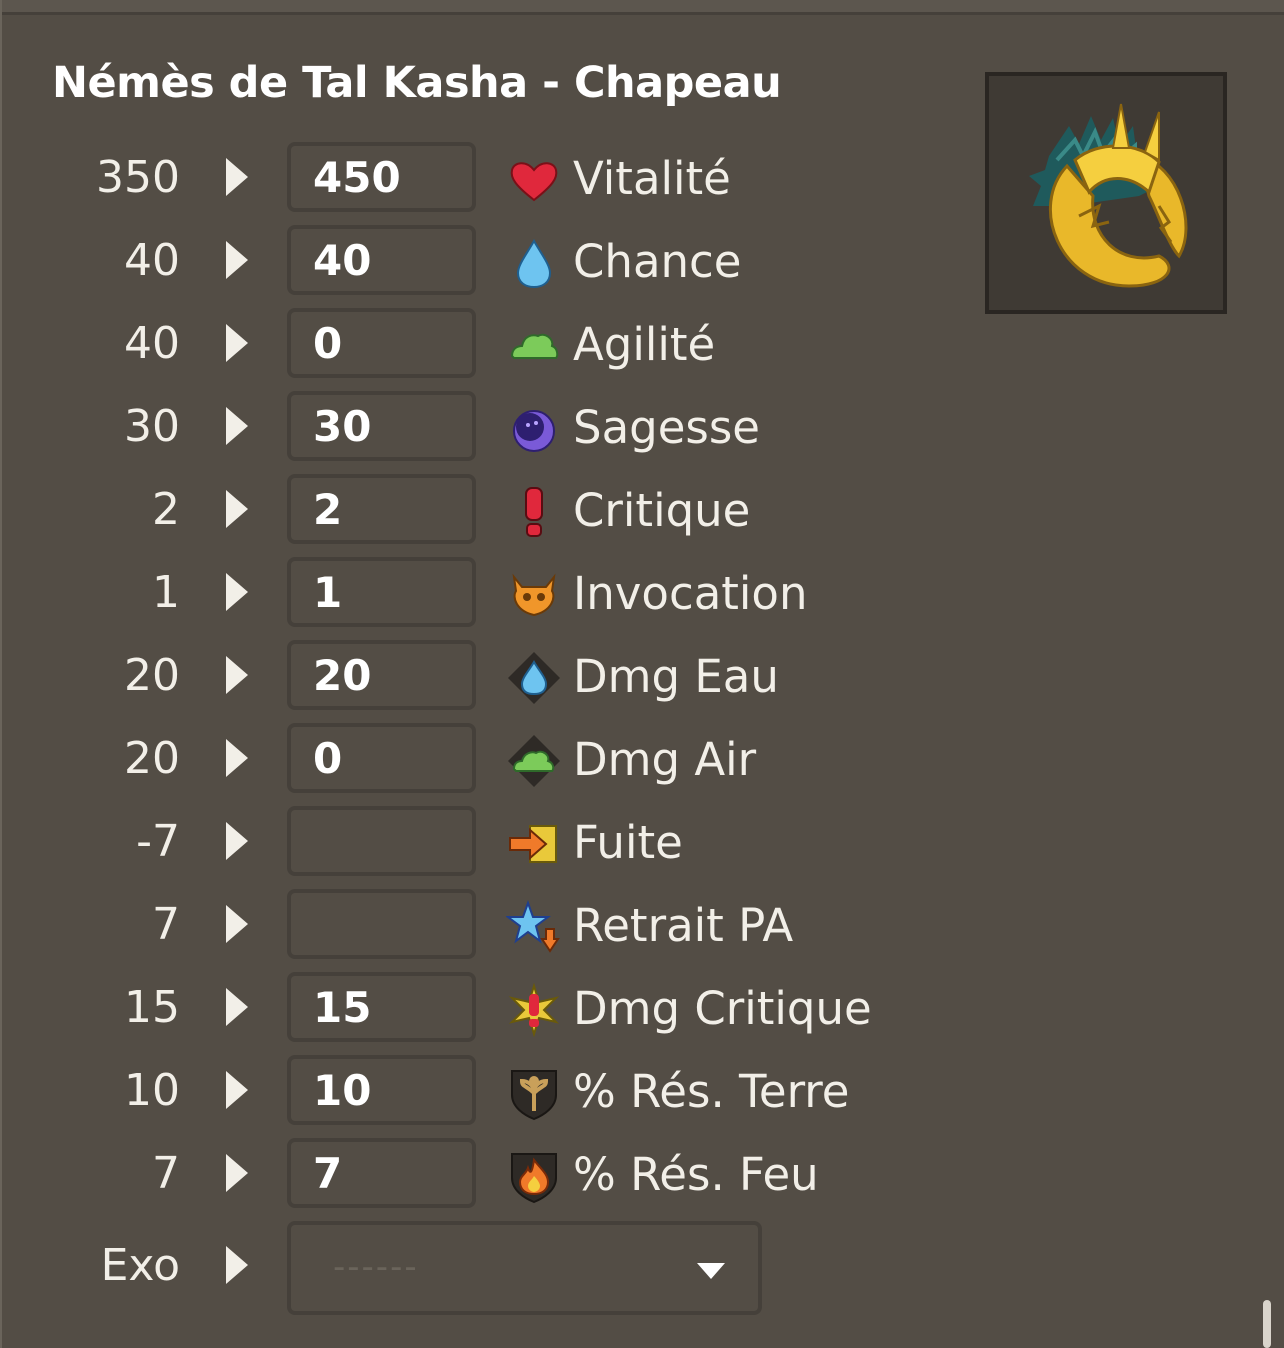 The height and width of the screenshot is (1348, 1284). What do you see at coordinates (642, 7) in the screenshot?
I see `top-border` at bounding box center [642, 7].